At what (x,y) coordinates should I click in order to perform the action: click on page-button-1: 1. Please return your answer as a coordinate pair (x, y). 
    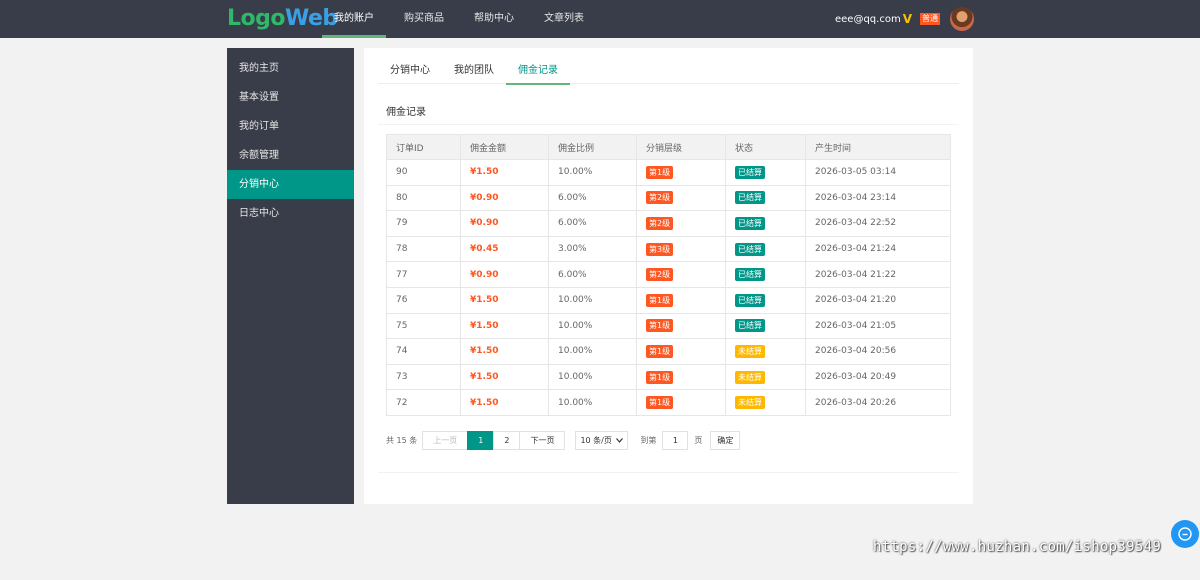
    Looking at the image, I should click on (481, 440).